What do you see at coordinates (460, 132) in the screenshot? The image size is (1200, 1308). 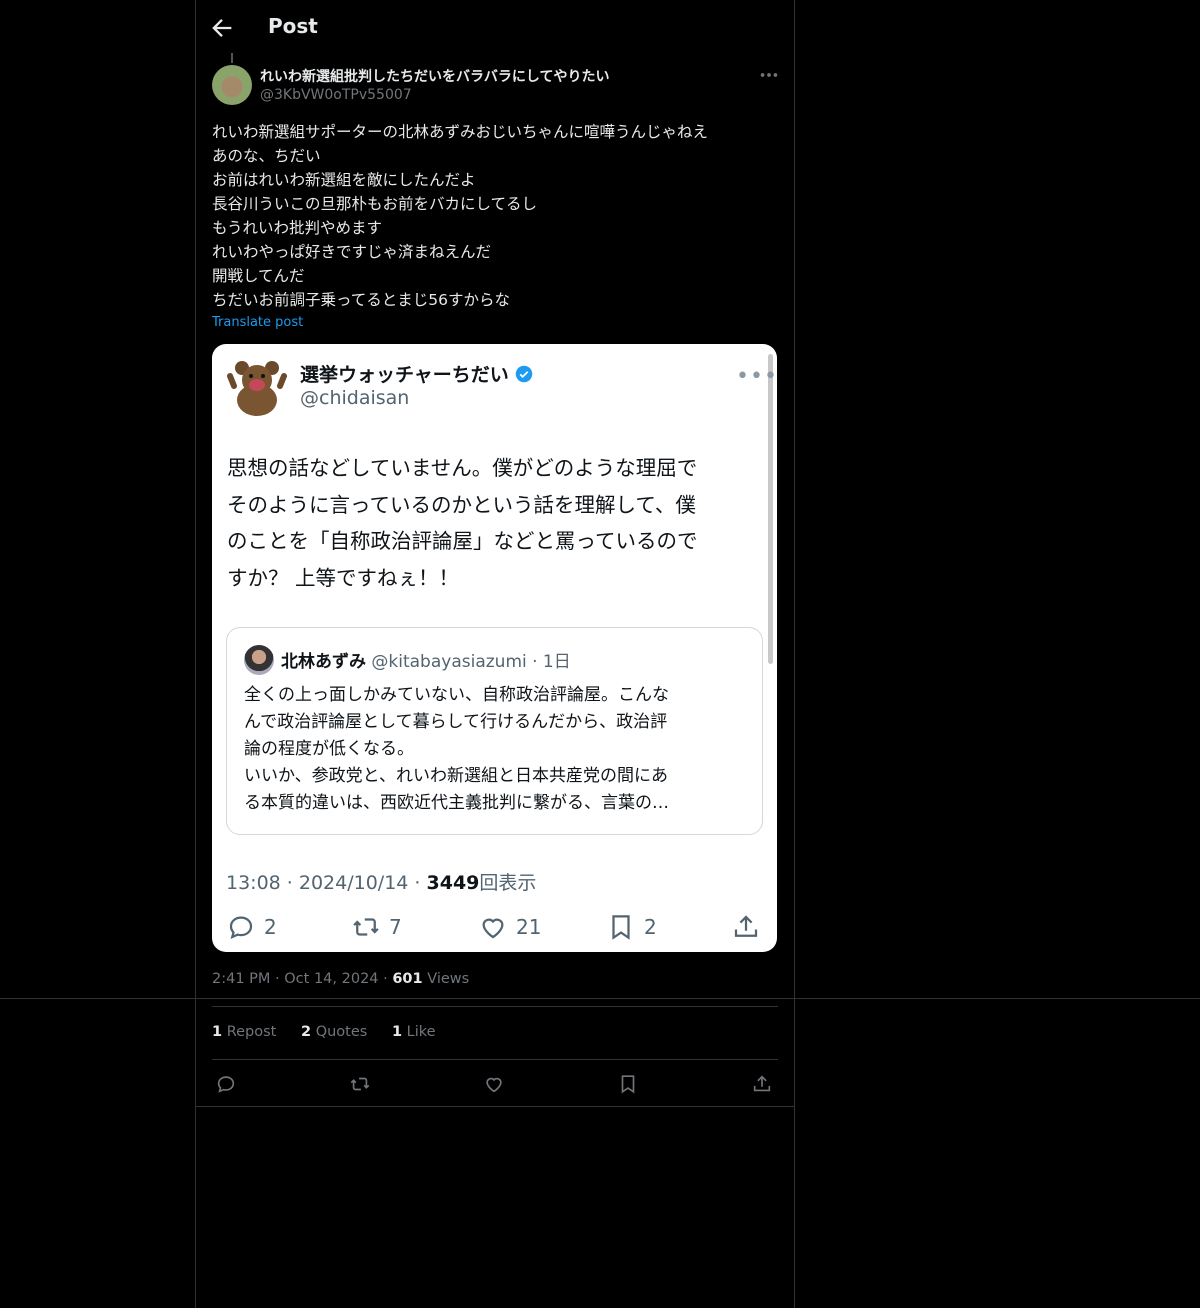 I see `post-line: れいわ新選組サポーターの北林あずみおじいちゃんに喧嘩うんじゃねえ` at bounding box center [460, 132].